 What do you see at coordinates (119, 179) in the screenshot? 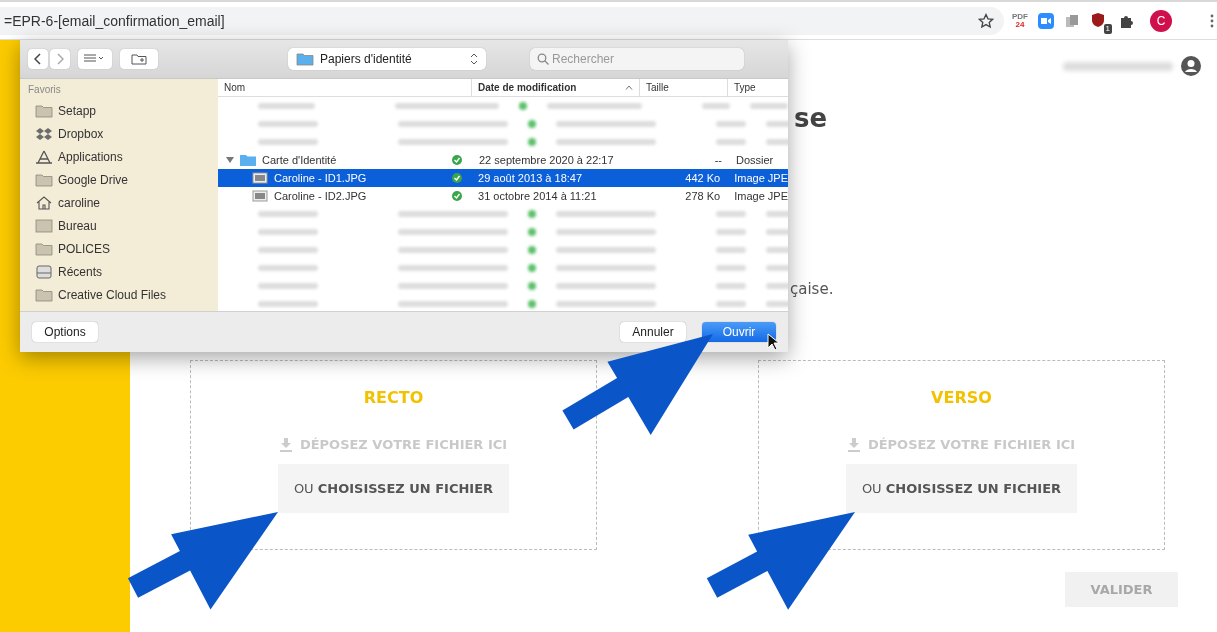
I see `sidebar-item: Google Drive` at bounding box center [119, 179].